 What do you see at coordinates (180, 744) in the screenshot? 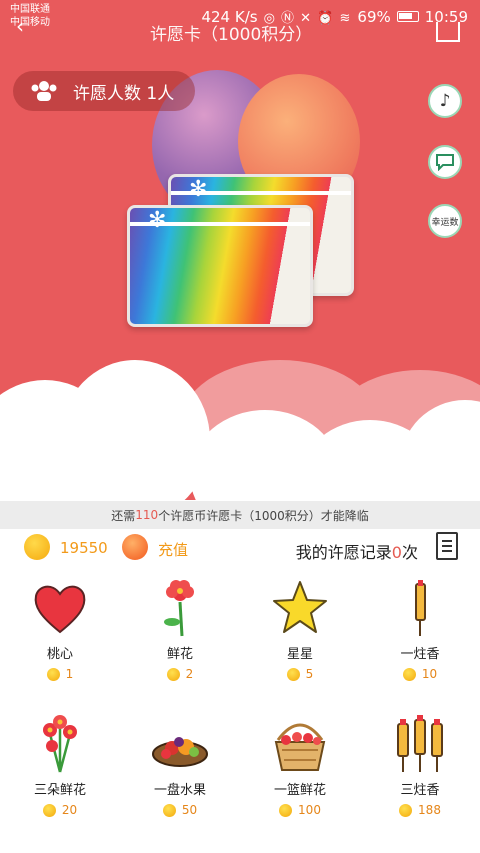
I see `fruit-plate-icon` at bounding box center [180, 744].